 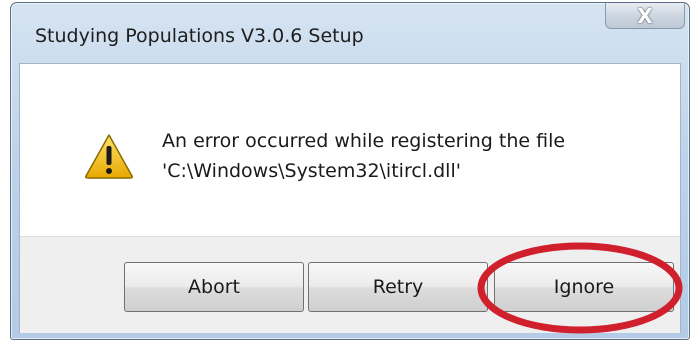 I want to click on abort-button: Abort, so click(x=214, y=287).